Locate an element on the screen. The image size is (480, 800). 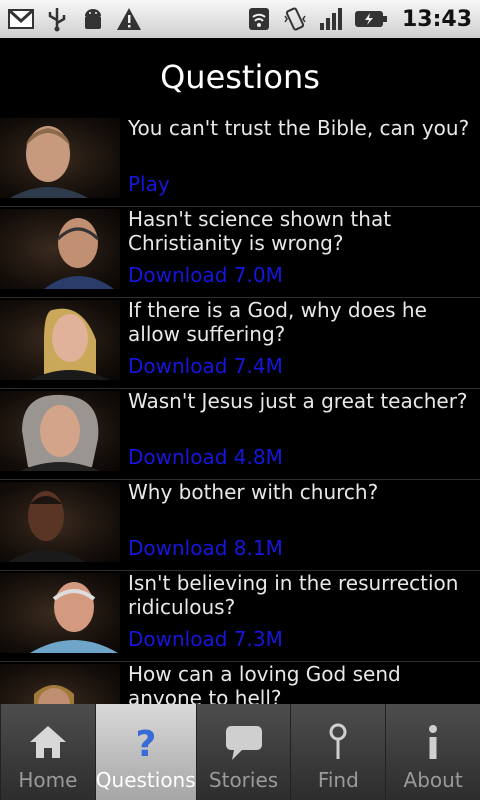
tab-find: Find is located at coordinates (338, 752).